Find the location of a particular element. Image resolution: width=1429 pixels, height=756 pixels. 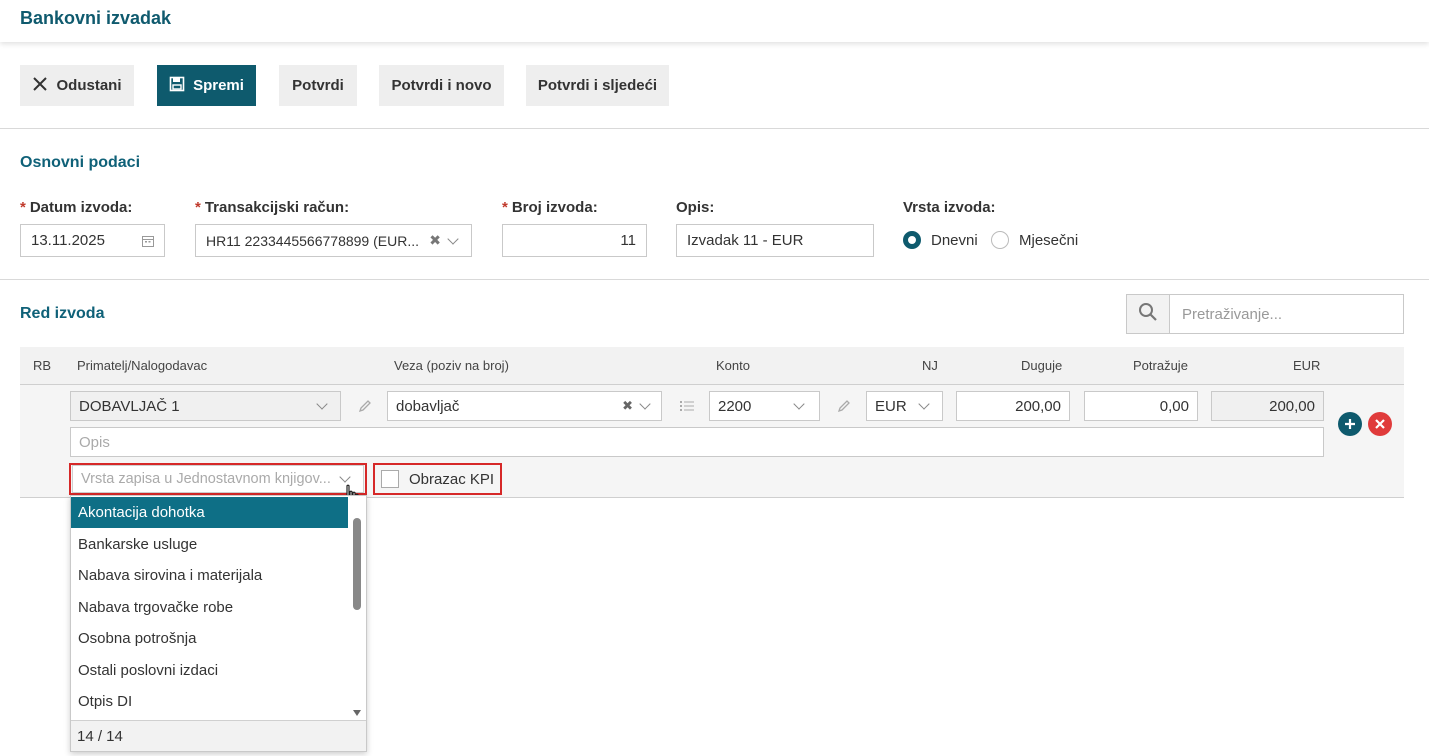

reference-value: dobavljač is located at coordinates (428, 406).